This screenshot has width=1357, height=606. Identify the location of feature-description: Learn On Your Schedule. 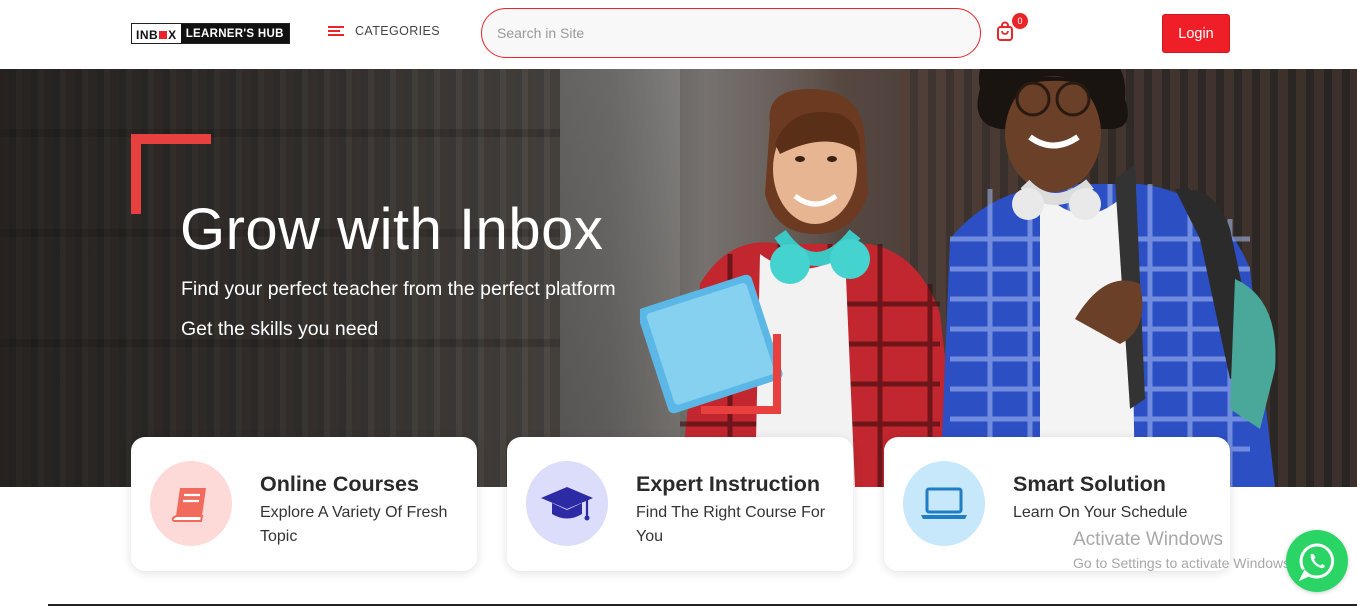
(1100, 512).